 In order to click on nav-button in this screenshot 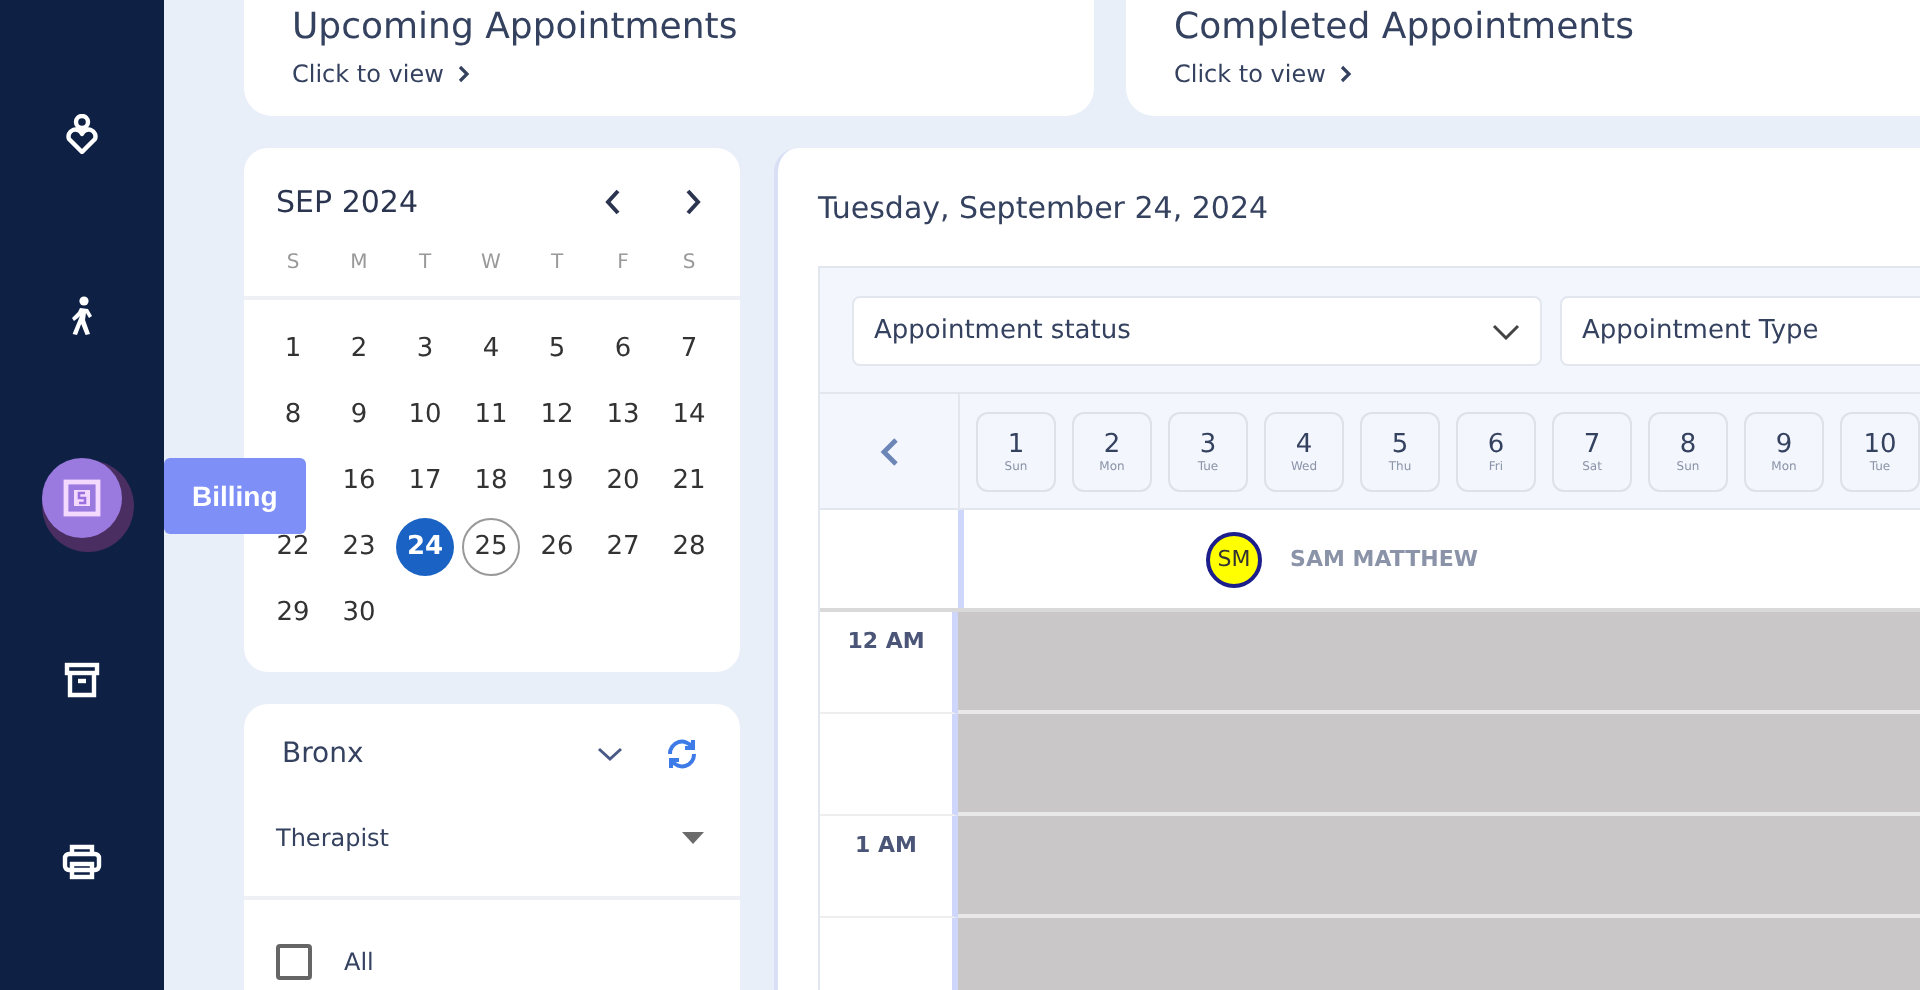, I will do `click(82, 498)`.